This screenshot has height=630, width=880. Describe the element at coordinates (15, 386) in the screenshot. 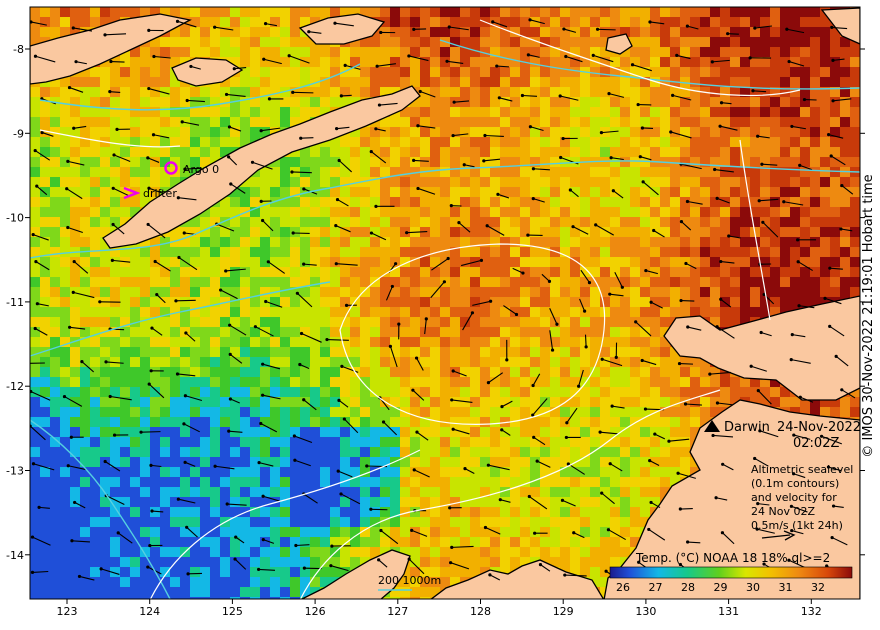

I see `y-tick-label: -12` at that location.